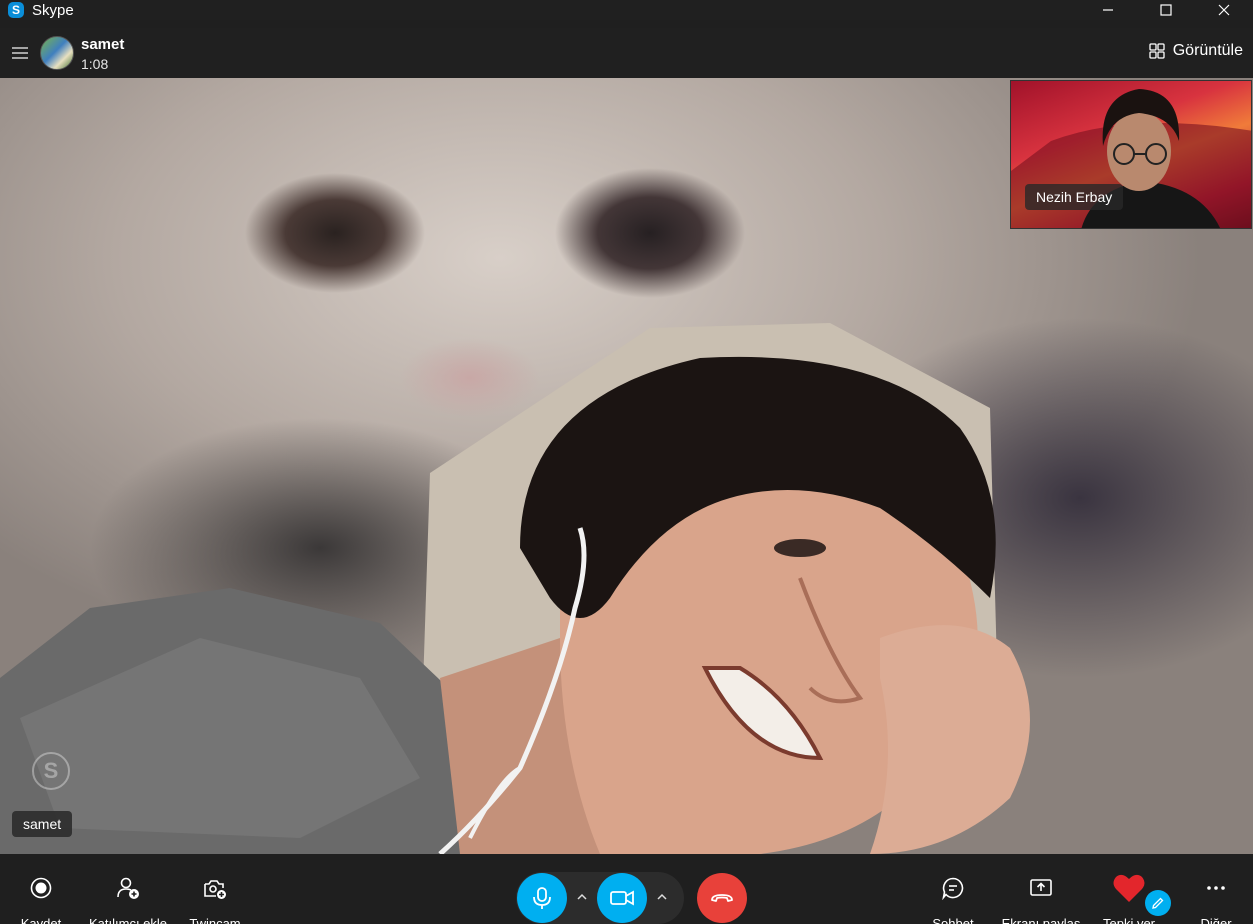 Image resolution: width=1253 pixels, height=924 pixels. What do you see at coordinates (128, 900) in the screenshot?
I see `add-participant-button: Katılımcı ekle` at bounding box center [128, 900].